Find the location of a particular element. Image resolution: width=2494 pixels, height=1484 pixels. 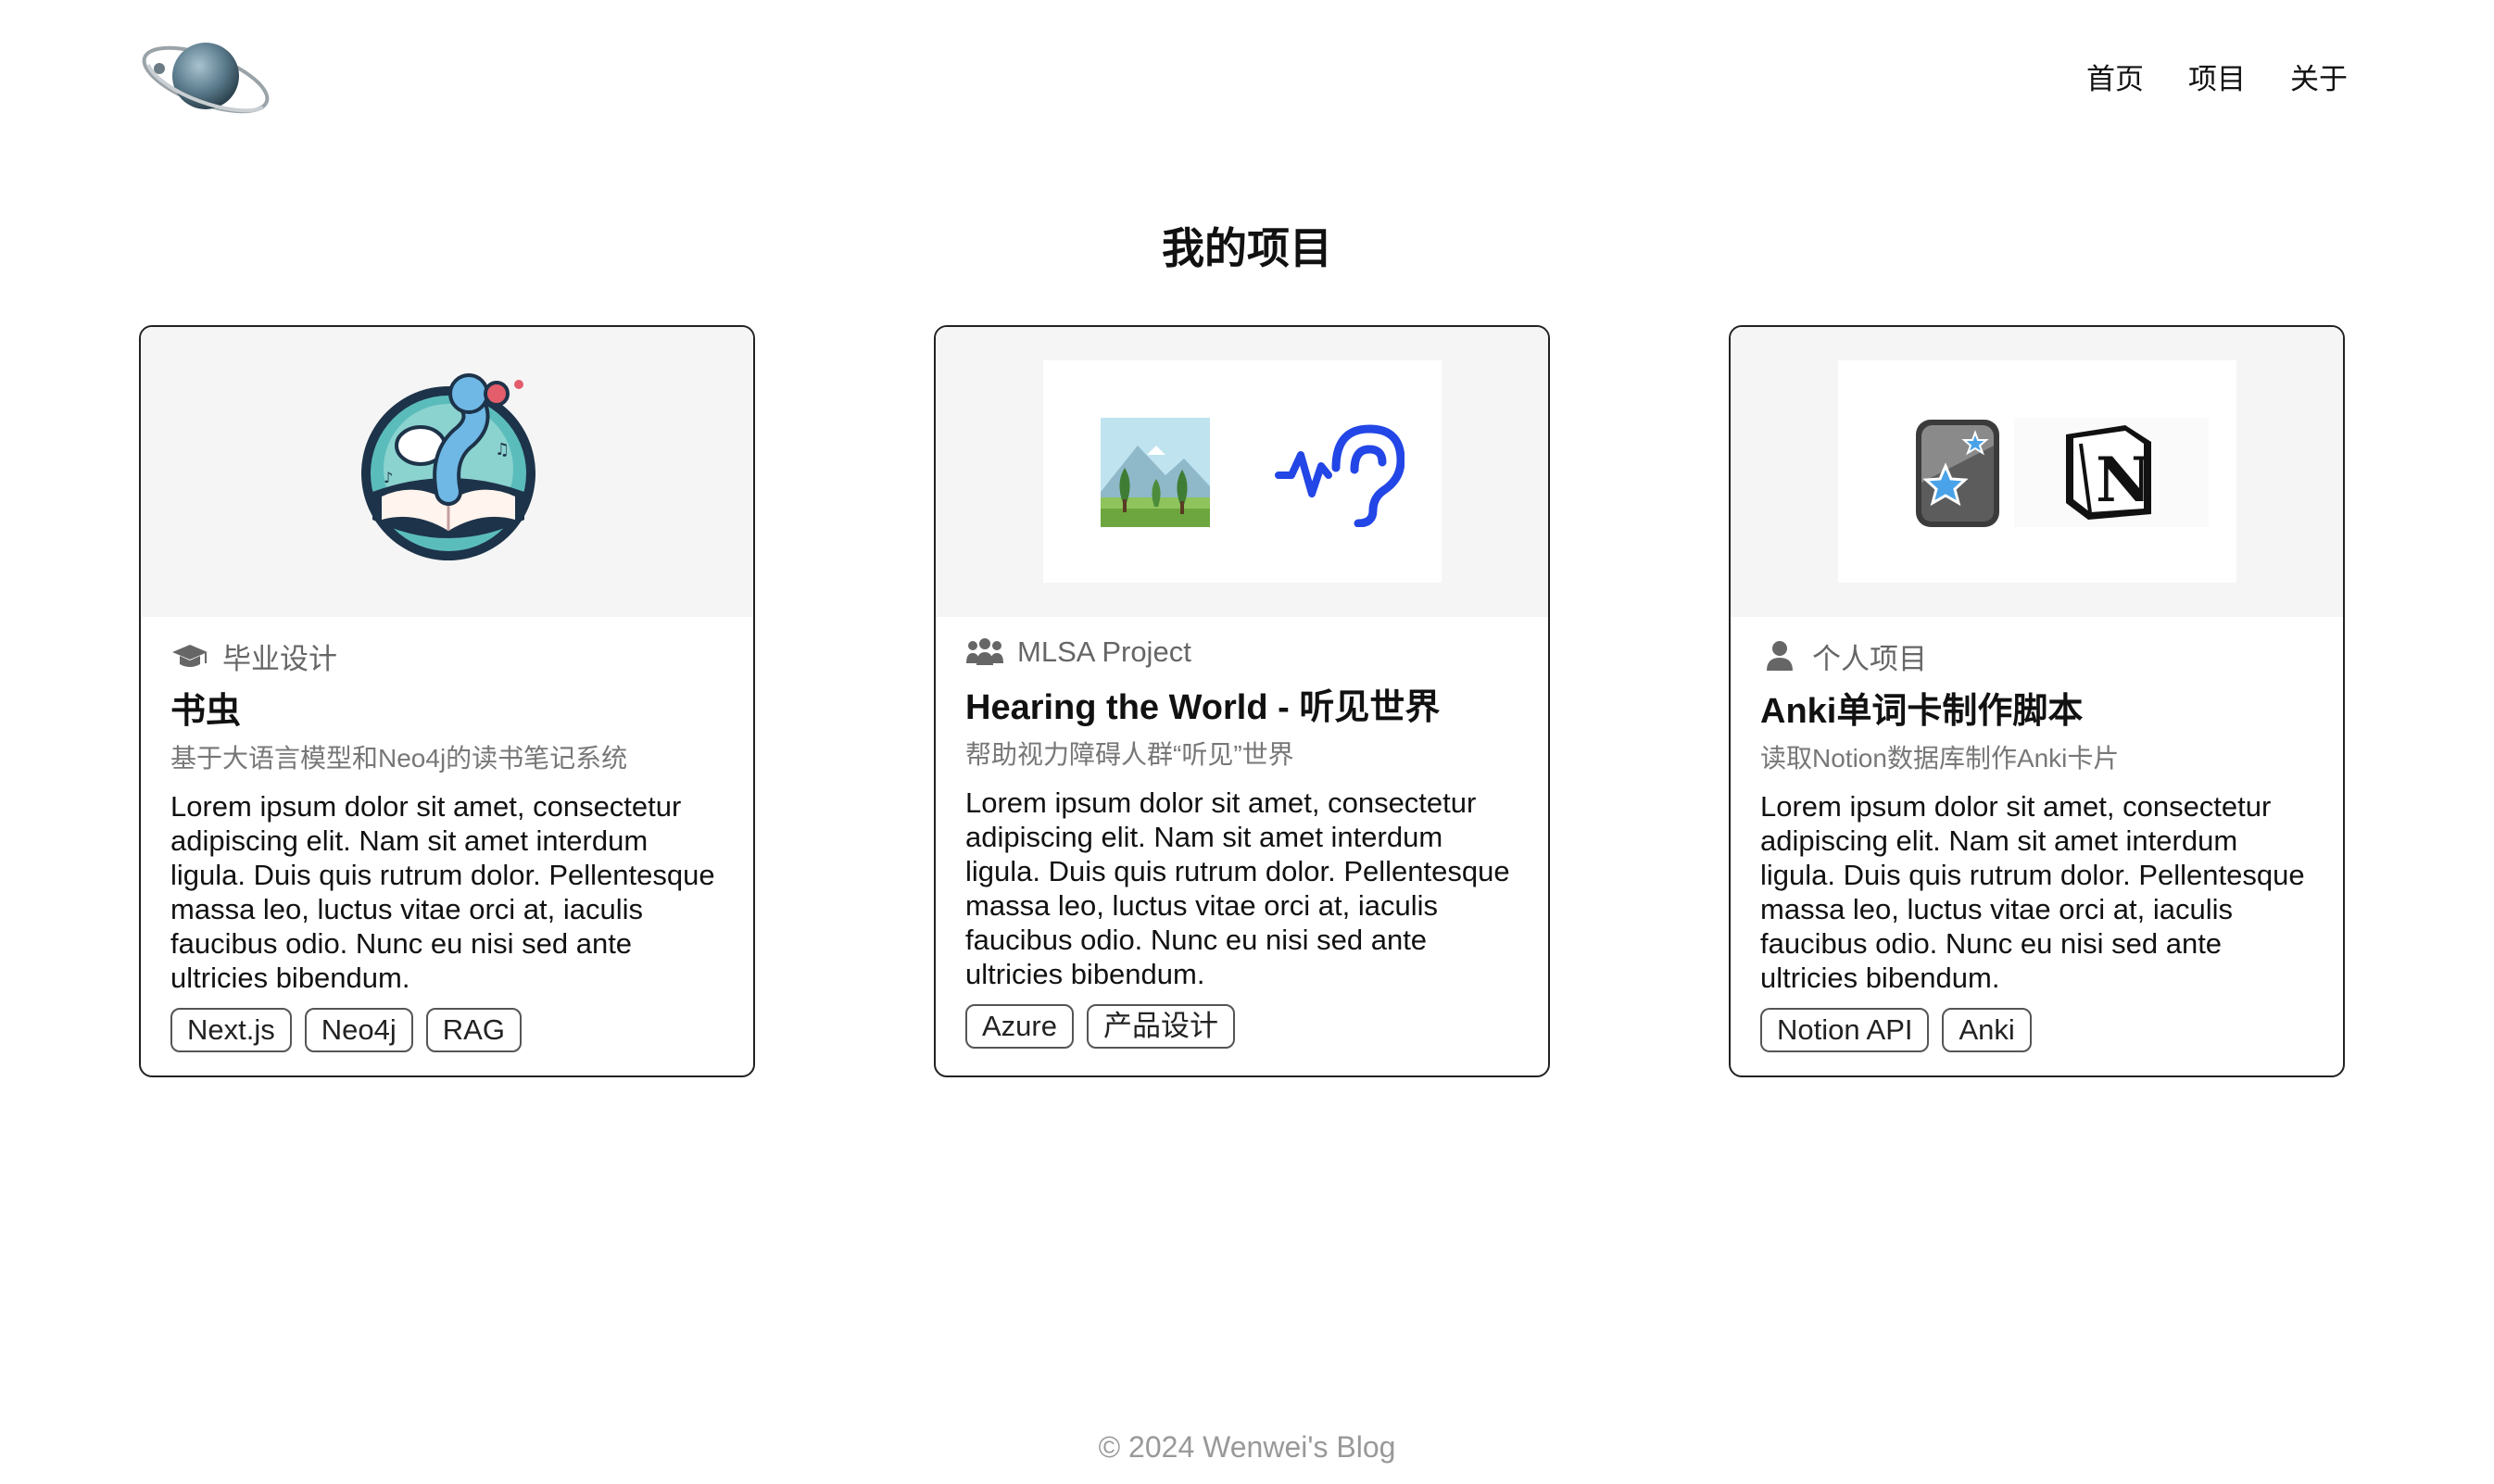

tag: 产品设计 is located at coordinates (1160, 1026).